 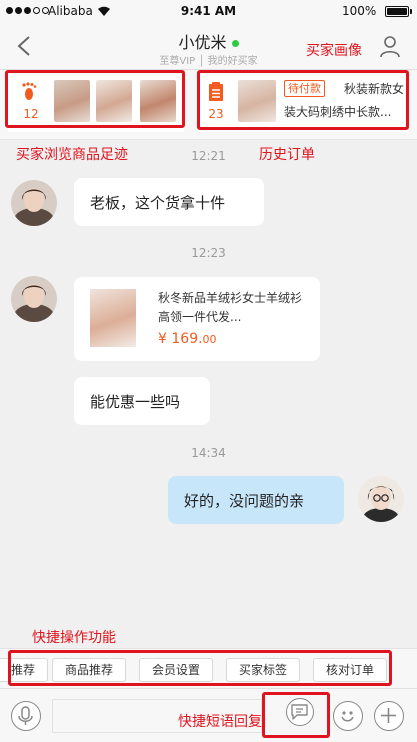 What do you see at coordinates (200, 668) in the screenshot?
I see `quick-actions-annotation-box` at bounding box center [200, 668].